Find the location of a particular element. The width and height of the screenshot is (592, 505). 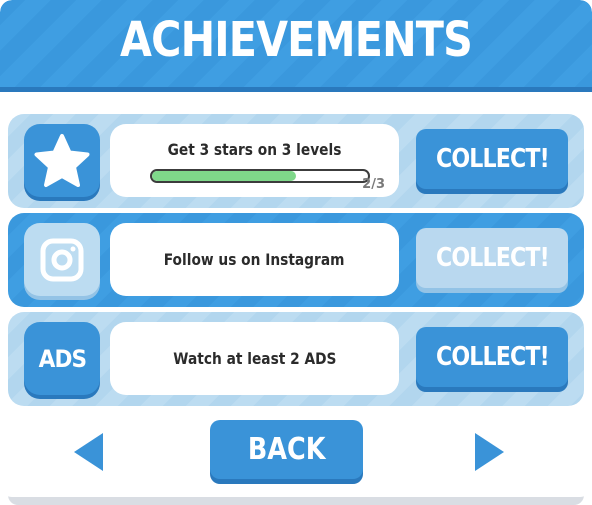

achievement-description: Follow us on Instagram is located at coordinates (254, 259).